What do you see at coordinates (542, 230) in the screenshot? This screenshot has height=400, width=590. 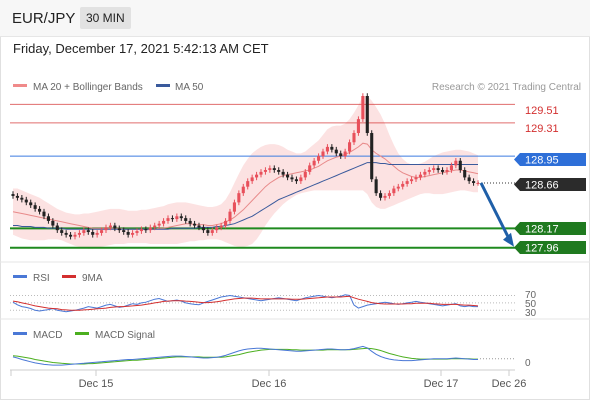 I see `support-1-label: 128.17` at bounding box center [542, 230].